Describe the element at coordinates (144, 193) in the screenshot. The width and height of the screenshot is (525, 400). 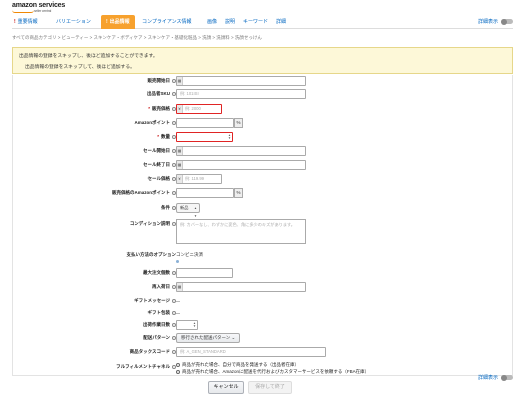
I see `field-label: 販売価格のAmazonポイント` at that location.